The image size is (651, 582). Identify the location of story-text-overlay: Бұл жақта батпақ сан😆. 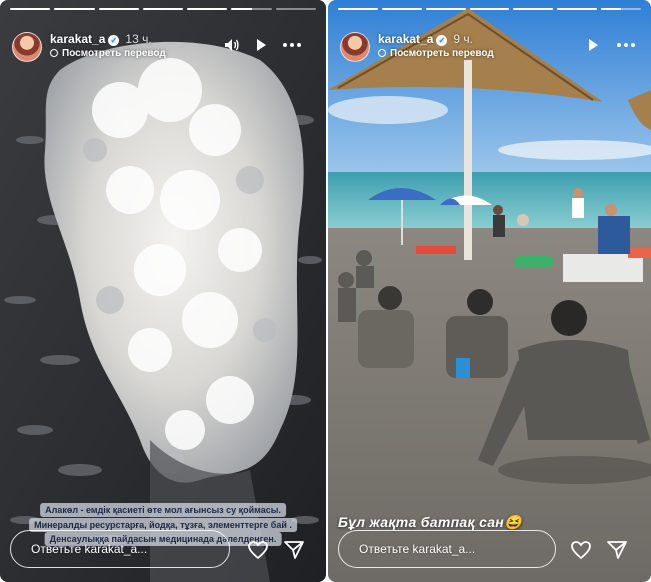
(430, 522).